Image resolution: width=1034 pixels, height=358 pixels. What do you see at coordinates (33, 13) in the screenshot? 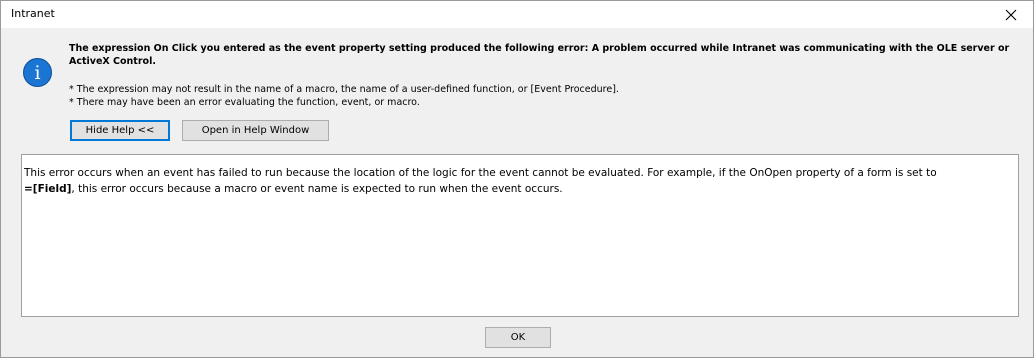
I see `window-title: Intranet` at bounding box center [33, 13].